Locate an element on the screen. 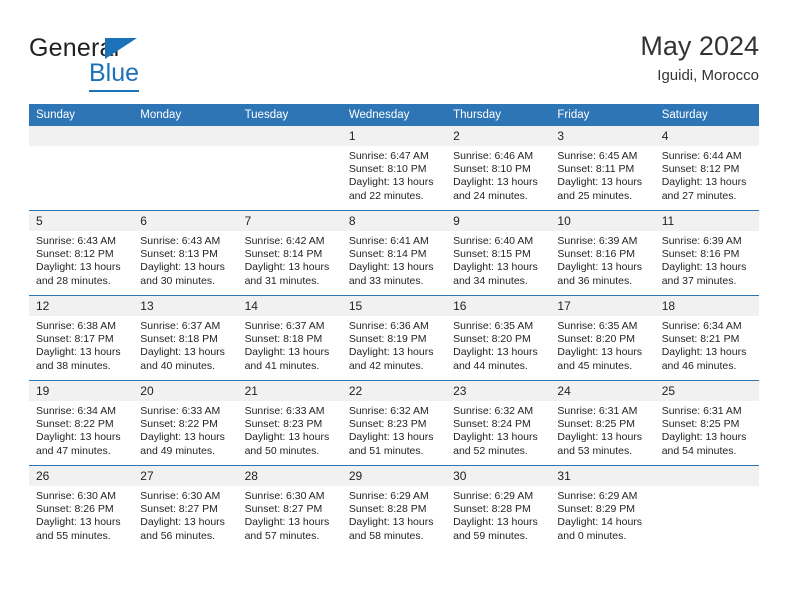  day-detail-daylight2: and 53 minutes. is located at coordinates (595, 450).